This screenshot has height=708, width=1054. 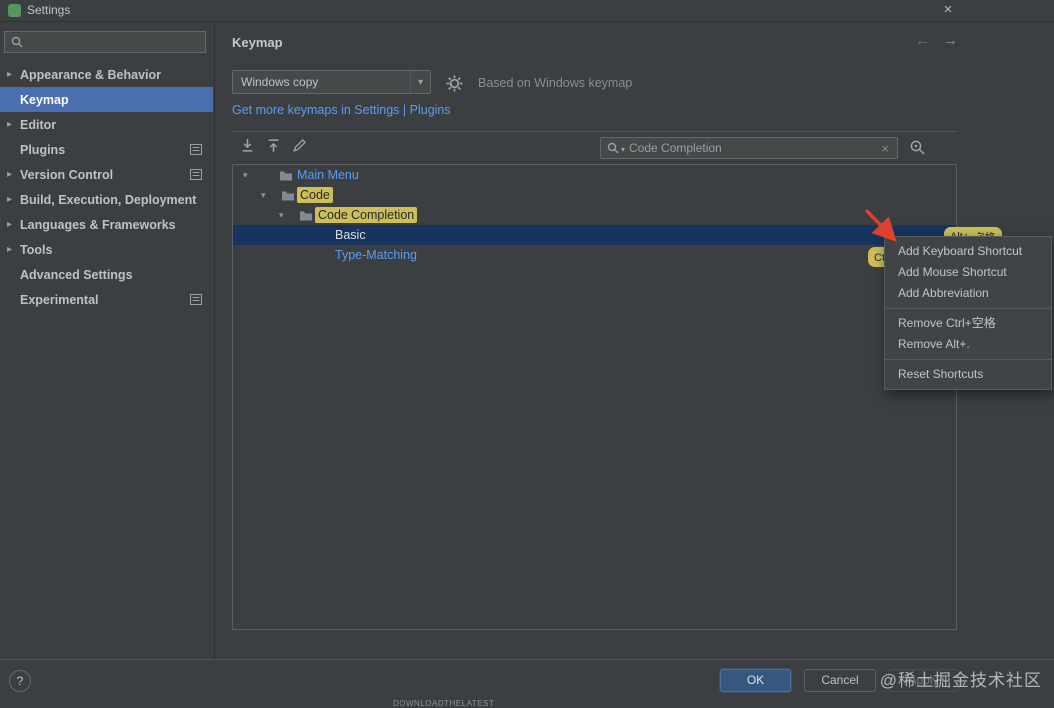 What do you see at coordinates (257, 42) in the screenshot?
I see `page-title: Keymap` at bounding box center [257, 42].